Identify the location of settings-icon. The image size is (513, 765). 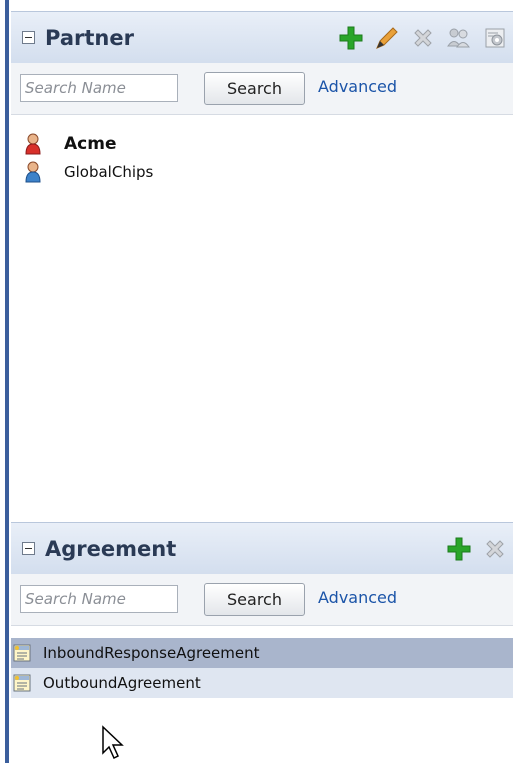
(495, 38).